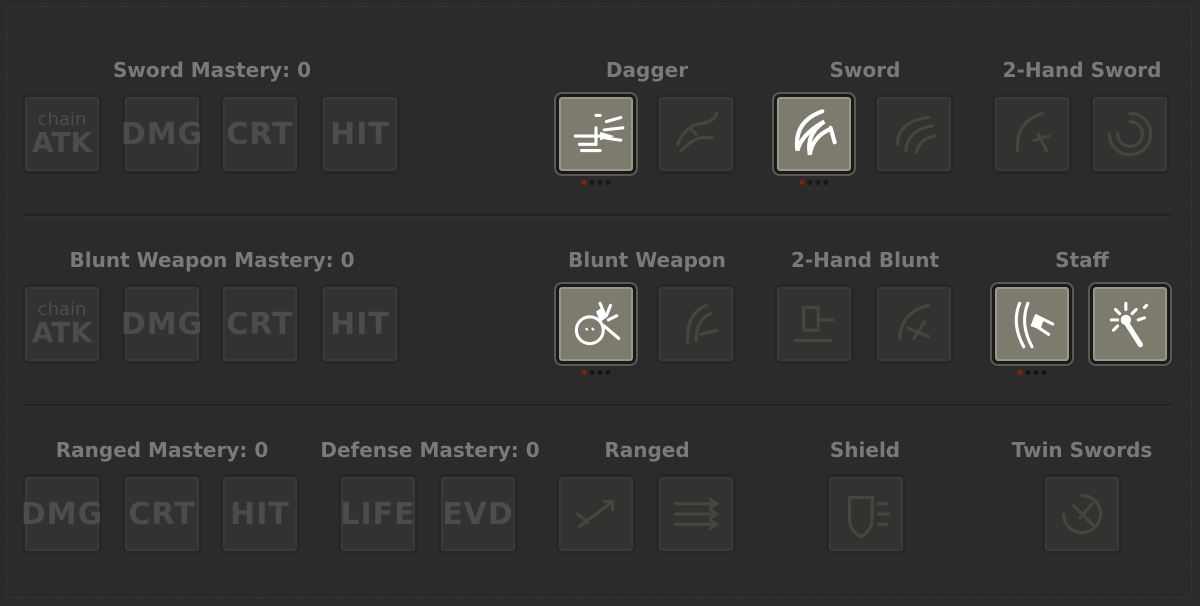 This screenshot has height=606, width=1200. I want to click on greatsword-swing-icon, so click(1033, 132).